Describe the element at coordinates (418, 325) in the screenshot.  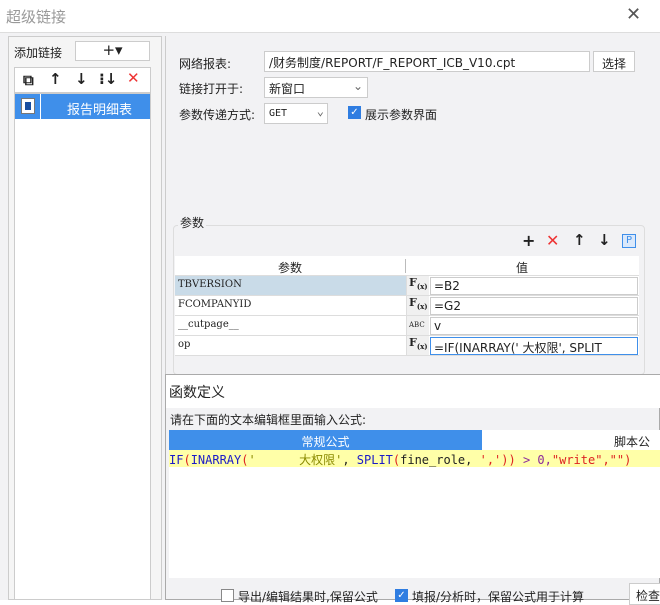
I see `string-type-icon: ABC` at that location.